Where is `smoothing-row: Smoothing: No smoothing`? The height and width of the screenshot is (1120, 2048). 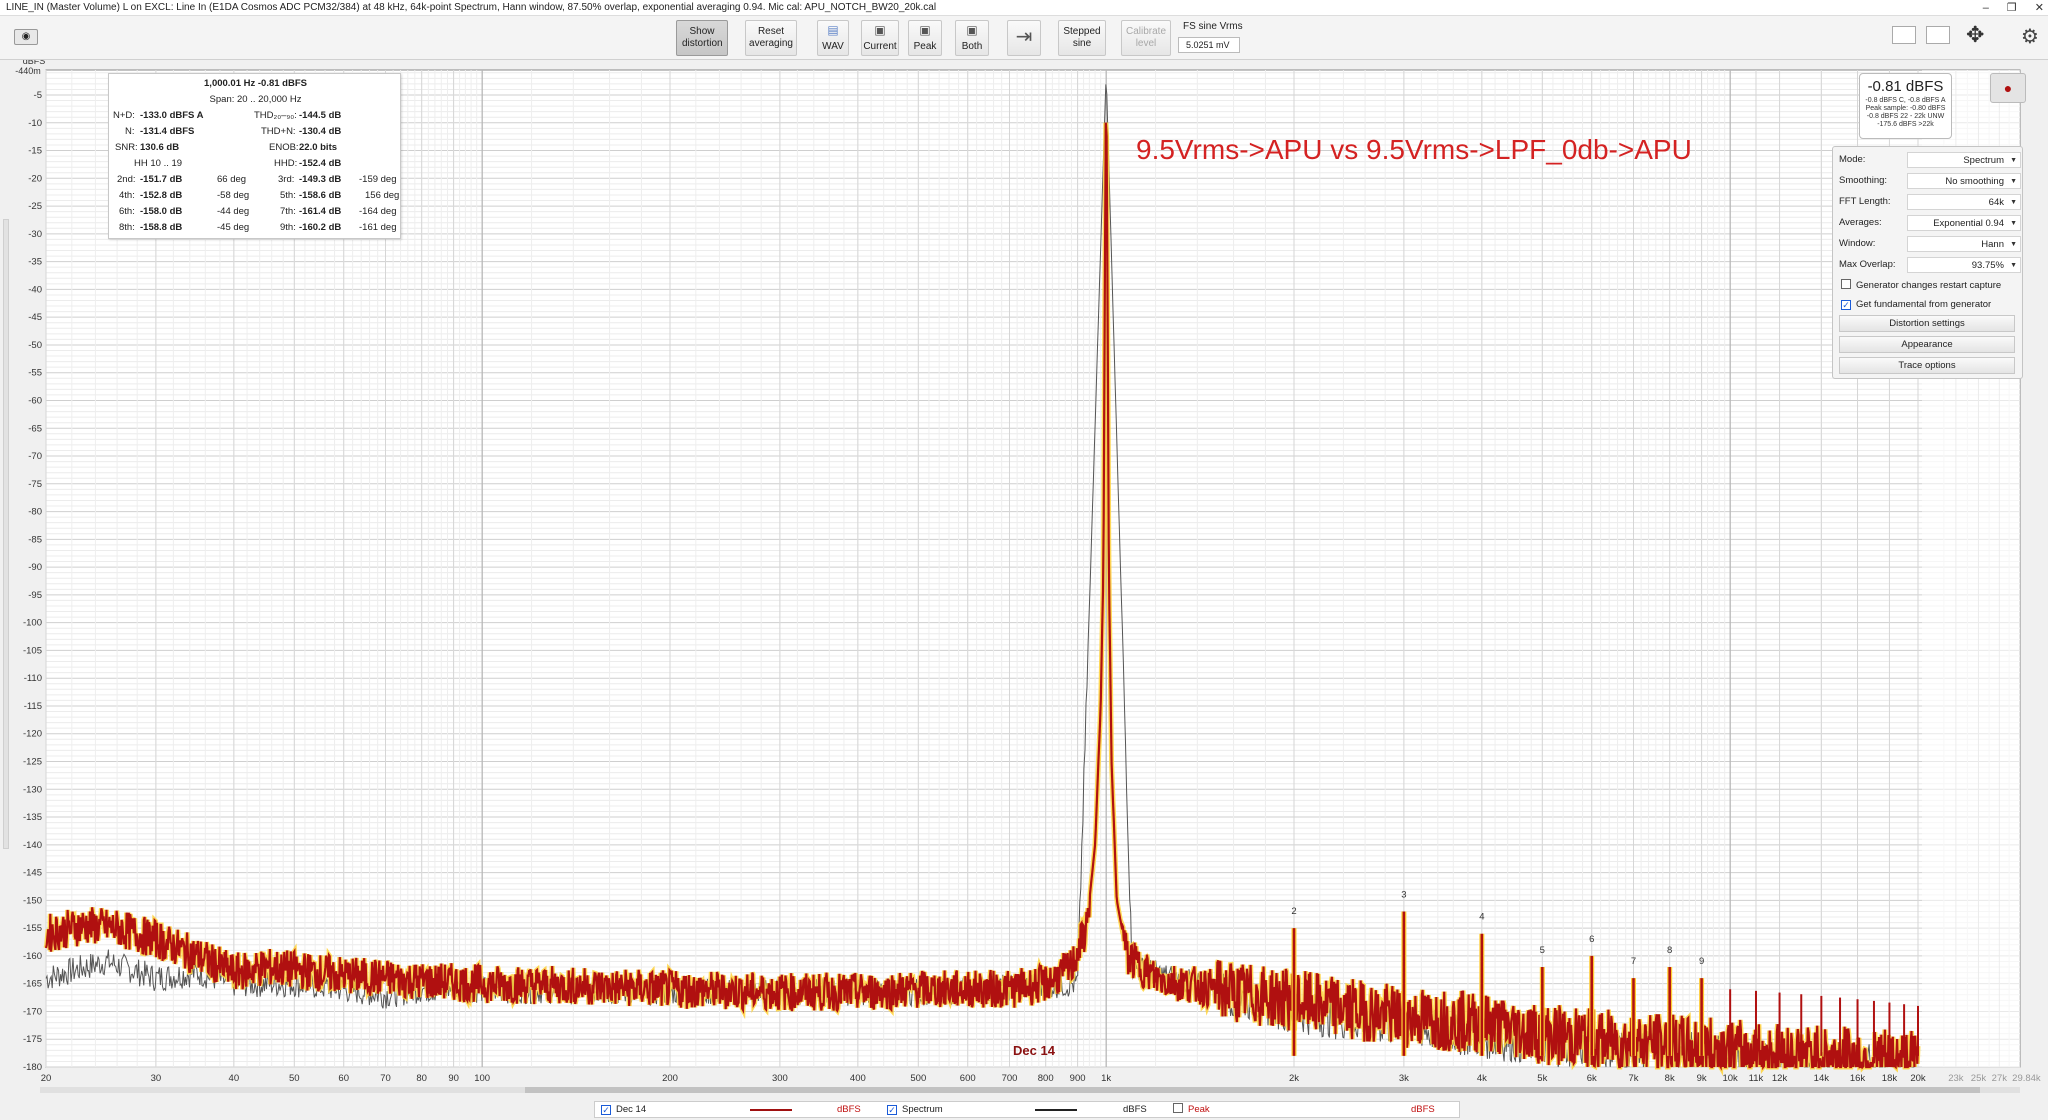
smoothing-row: Smoothing: No smoothing is located at coordinates (1930, 181).